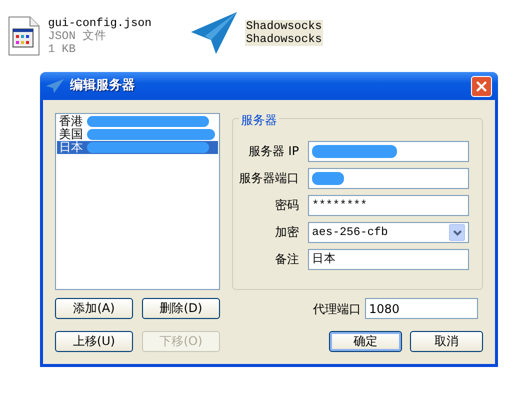 This screenshot has height=417, width=524. Describe the element at coordinates (273, 151) in the screenshot. I see `field-label: 服务器 IP` at that location.